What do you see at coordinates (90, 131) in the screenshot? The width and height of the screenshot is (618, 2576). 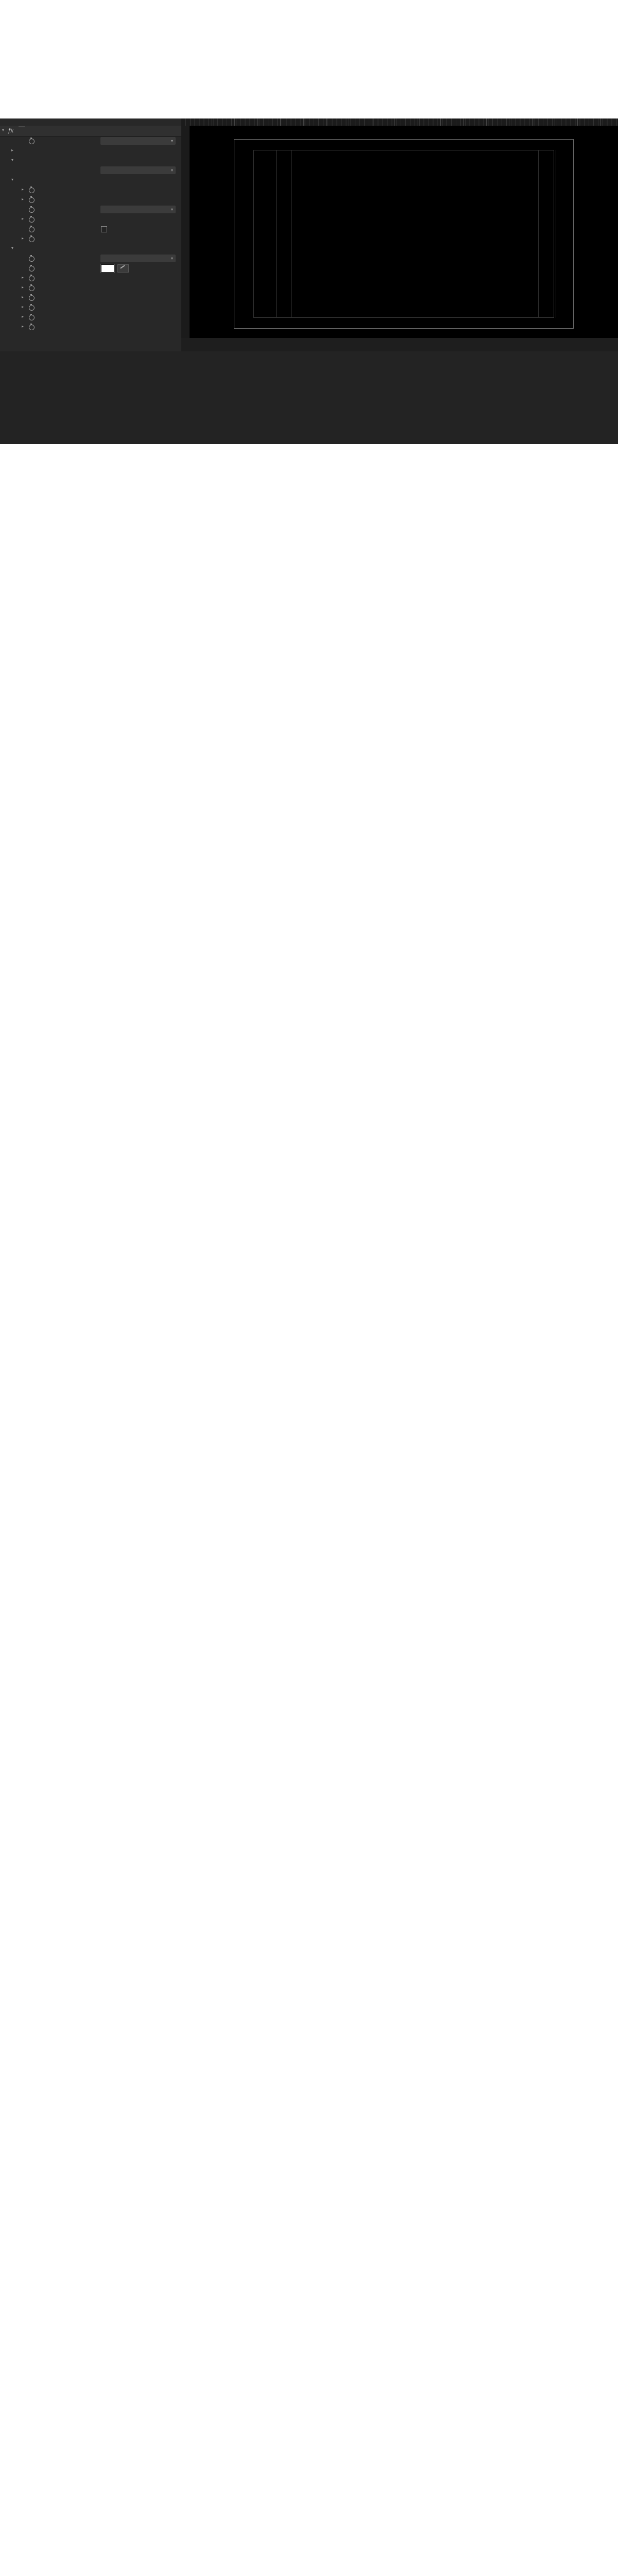 I see `effect-header-row: ▾ fx` at bounding box center [90, 131].